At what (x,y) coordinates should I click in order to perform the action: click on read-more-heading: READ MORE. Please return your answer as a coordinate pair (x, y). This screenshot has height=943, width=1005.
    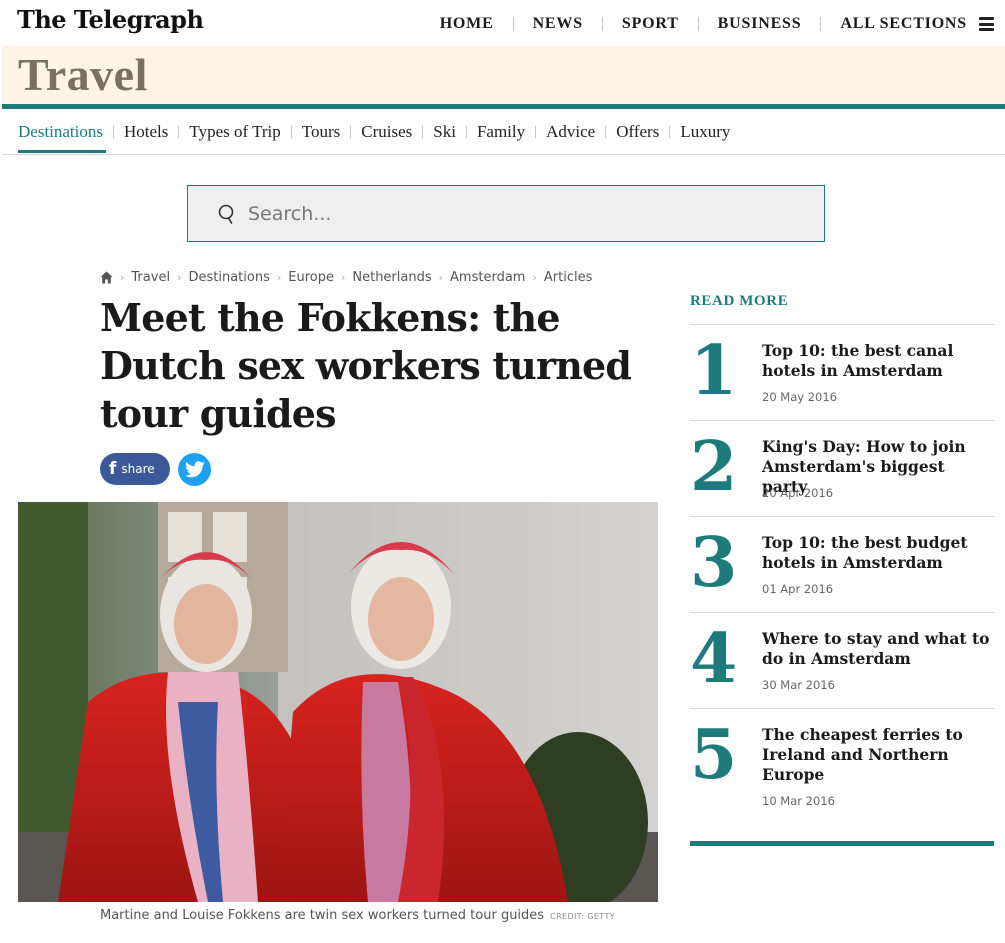
    Looking at the image, I should click on (739, 301).